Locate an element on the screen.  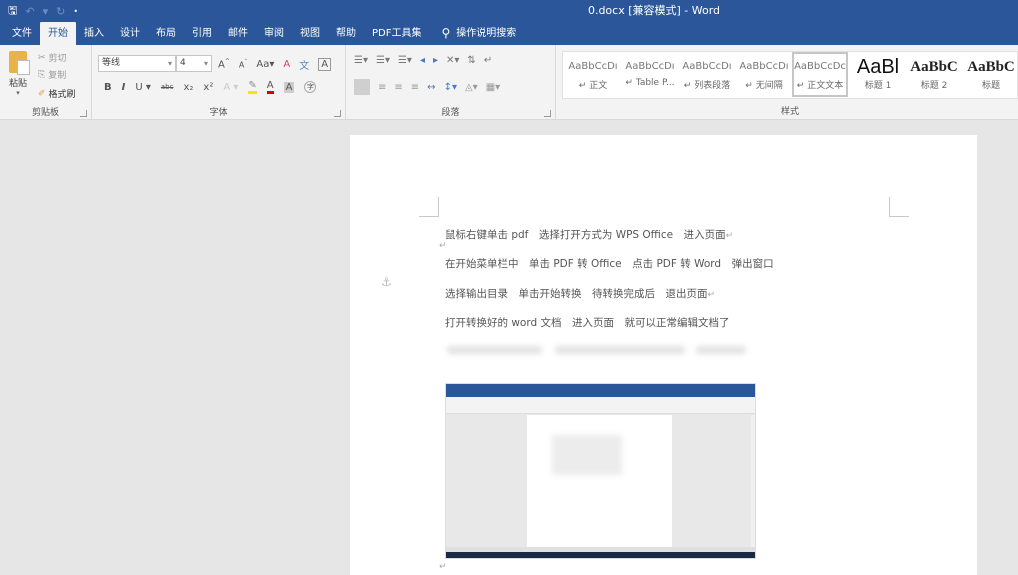
anchor-icon: ⚓ is located at coordinates (386, 282).